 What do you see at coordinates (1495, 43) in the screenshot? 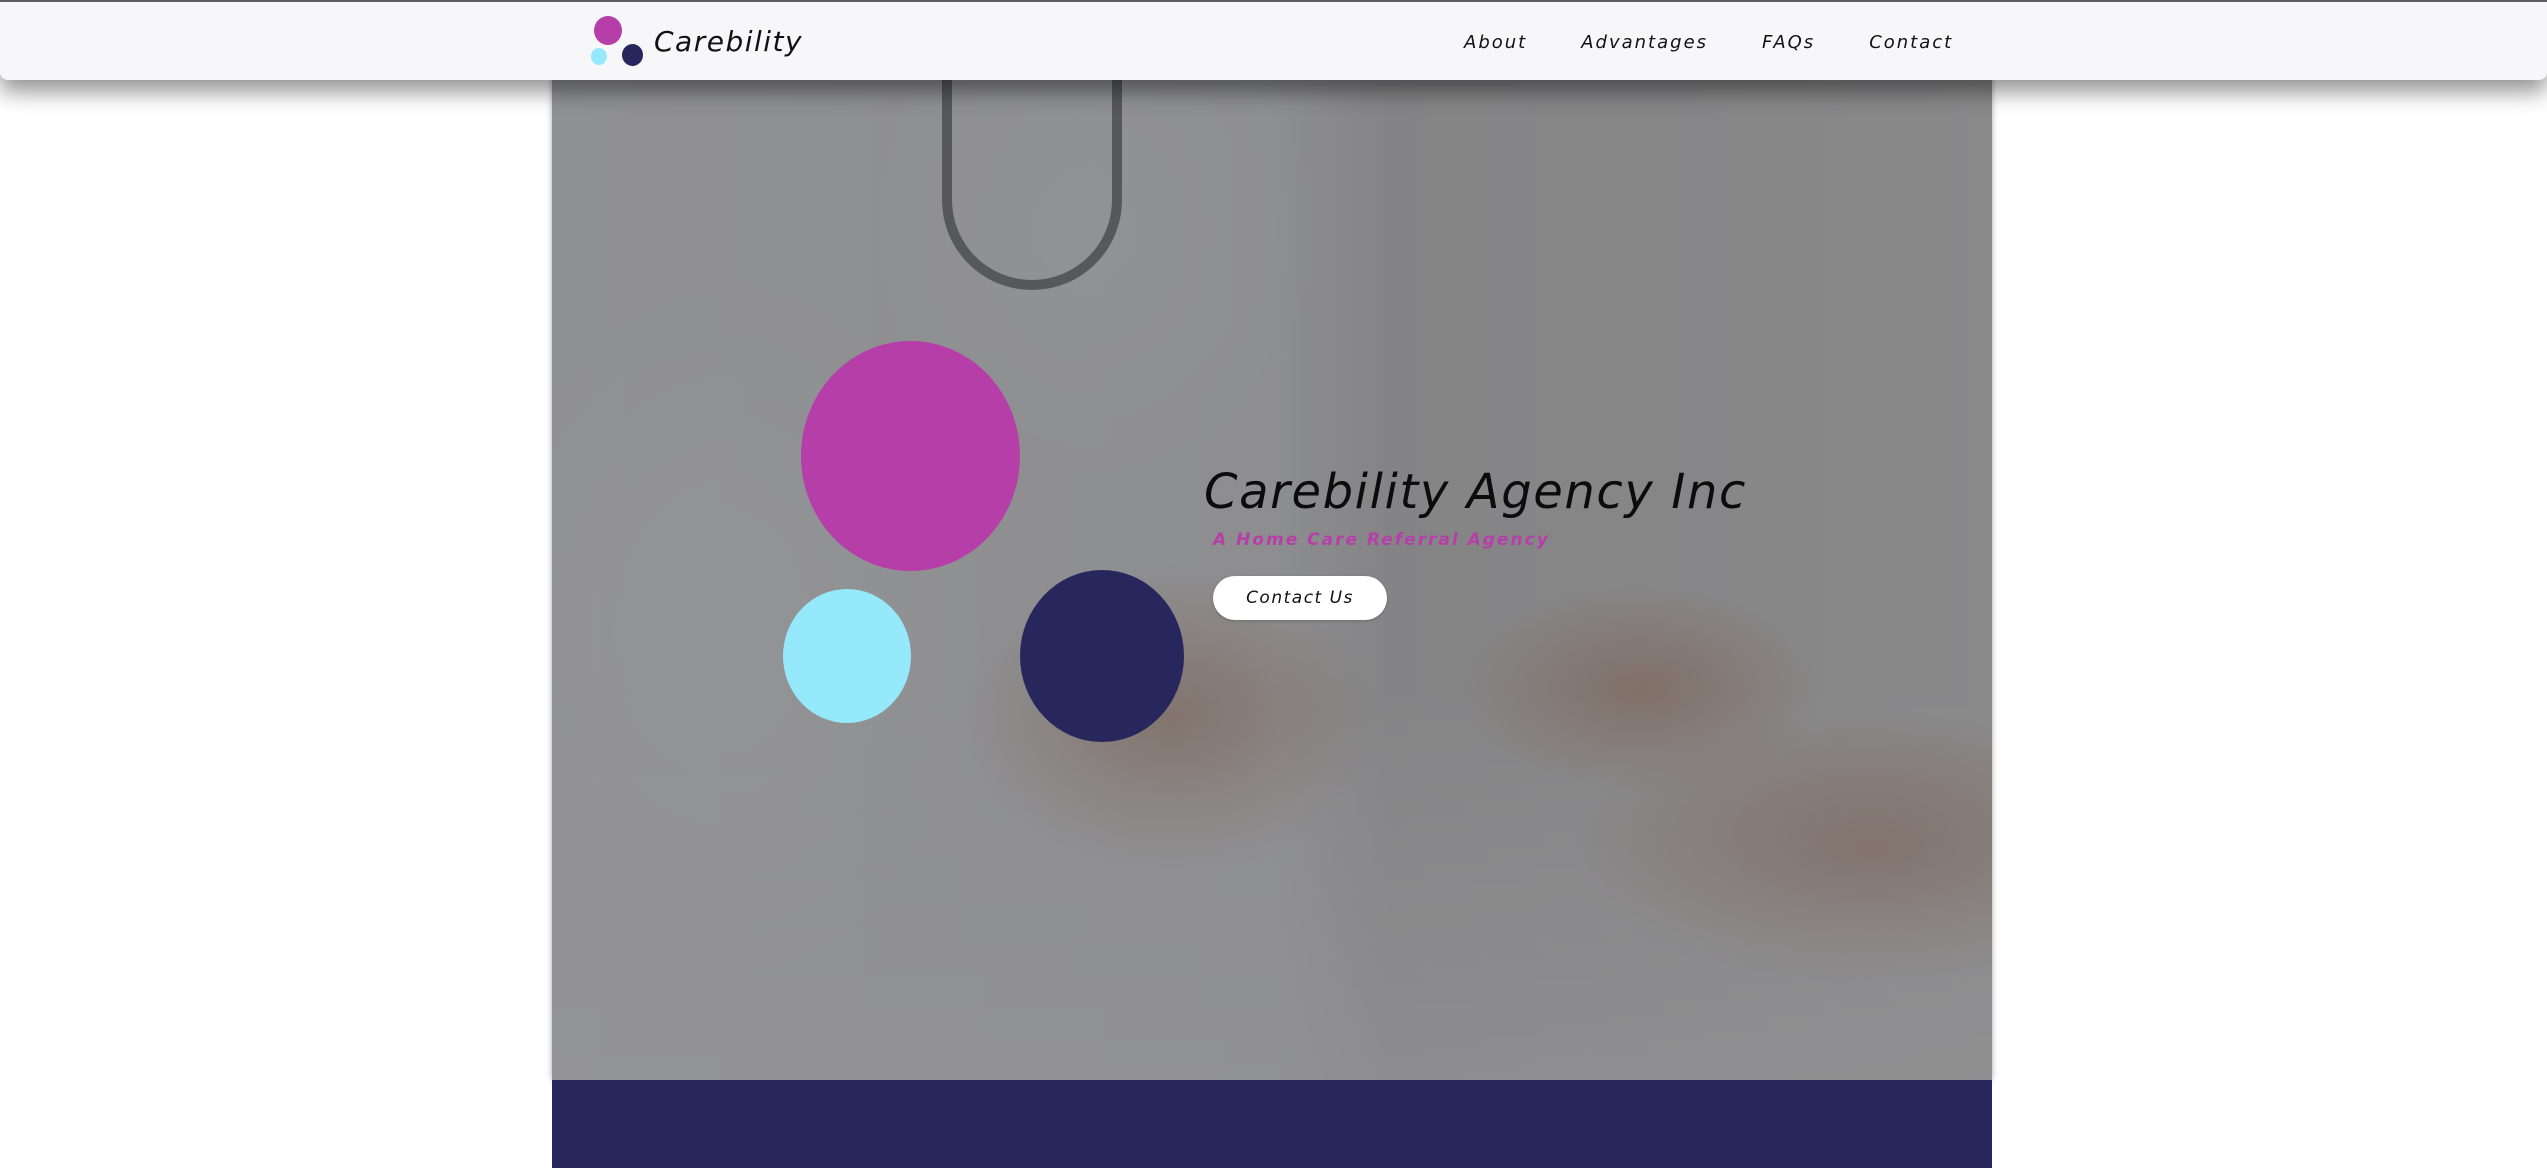
I see `nav-link-about: About` at bounding box center [1495, 43].